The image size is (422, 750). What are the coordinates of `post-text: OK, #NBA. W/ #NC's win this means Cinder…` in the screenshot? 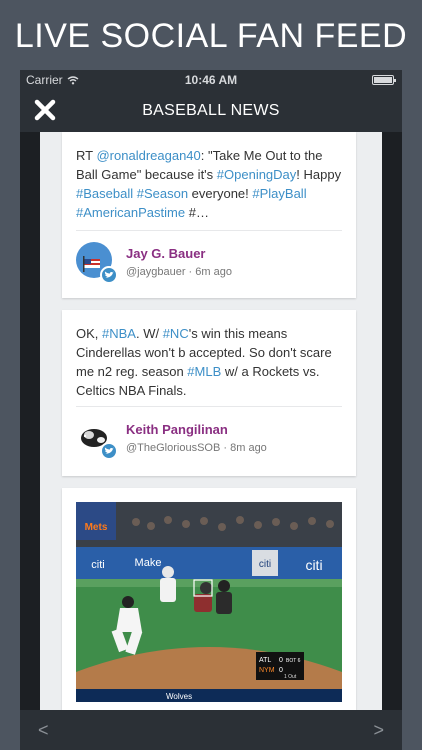 It's located at (210, 362).